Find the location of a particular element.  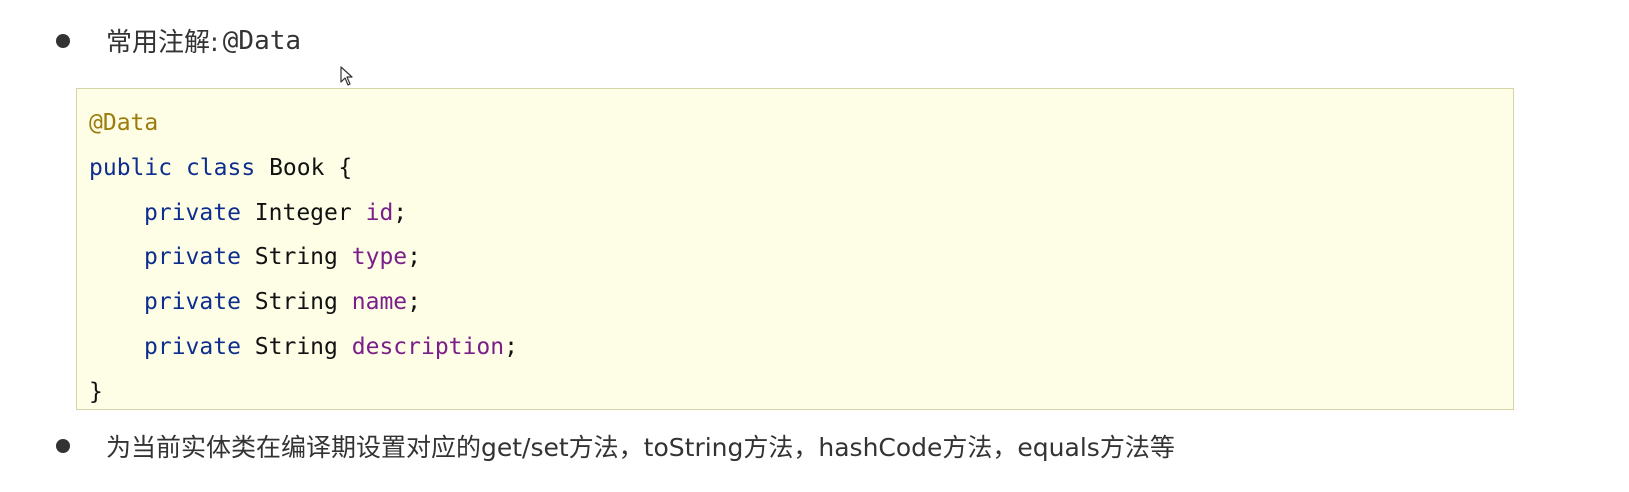

brace-close: } is located at coordinates (96, 391).